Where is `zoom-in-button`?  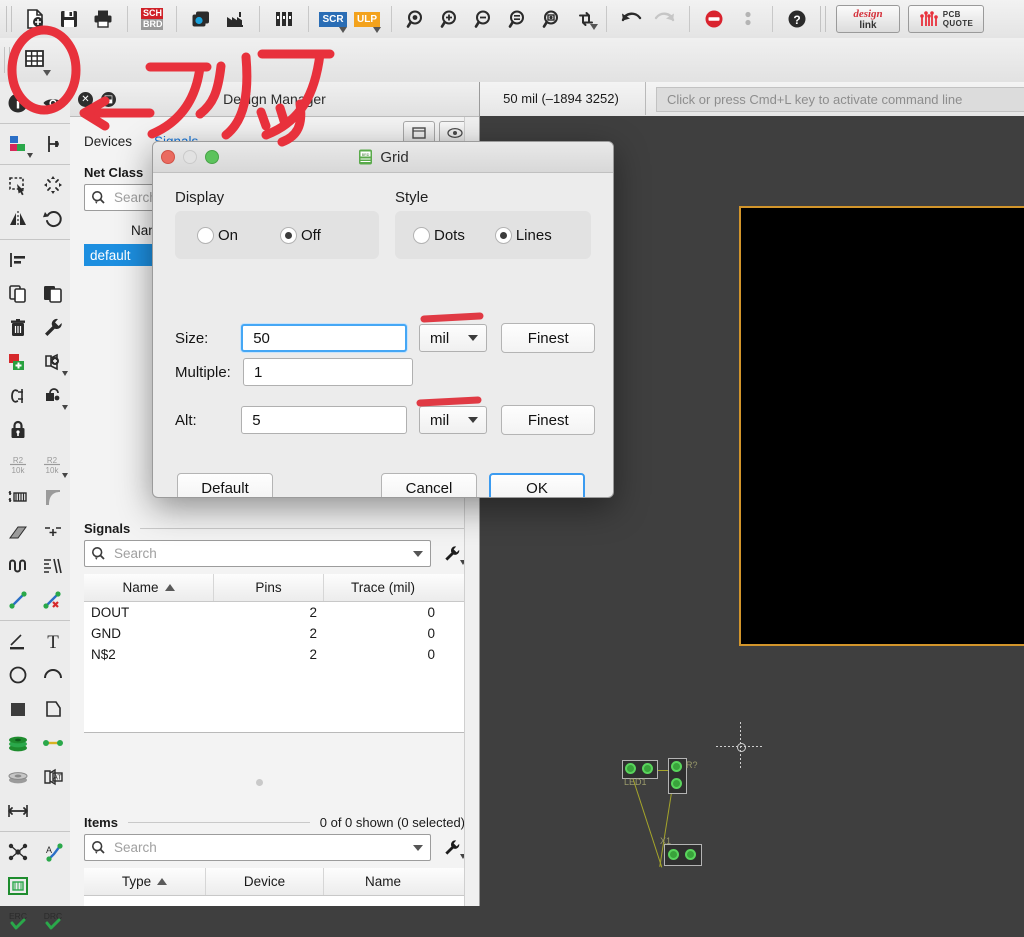
zoom-in-button is located at coordinates (450, 19).